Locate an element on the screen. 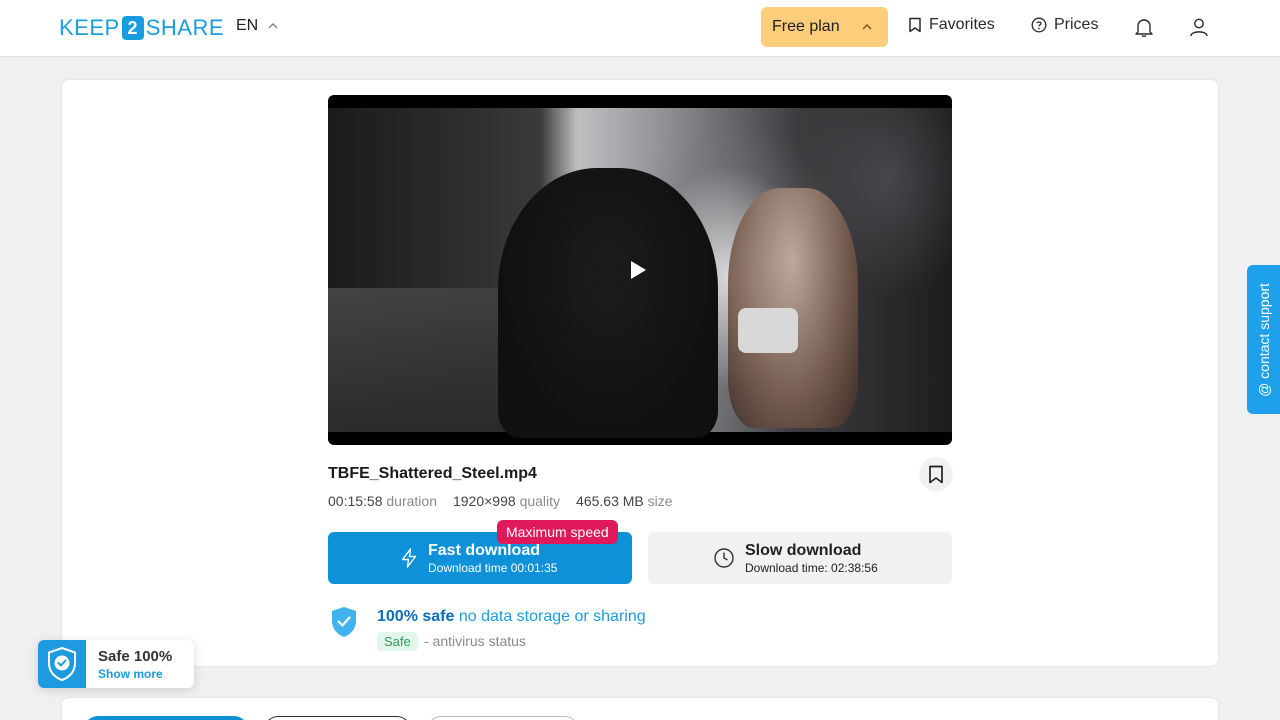 Image resolution: width=1280 pixels, height=720 pixels. safety-shield is located at coordinates (344, 624).